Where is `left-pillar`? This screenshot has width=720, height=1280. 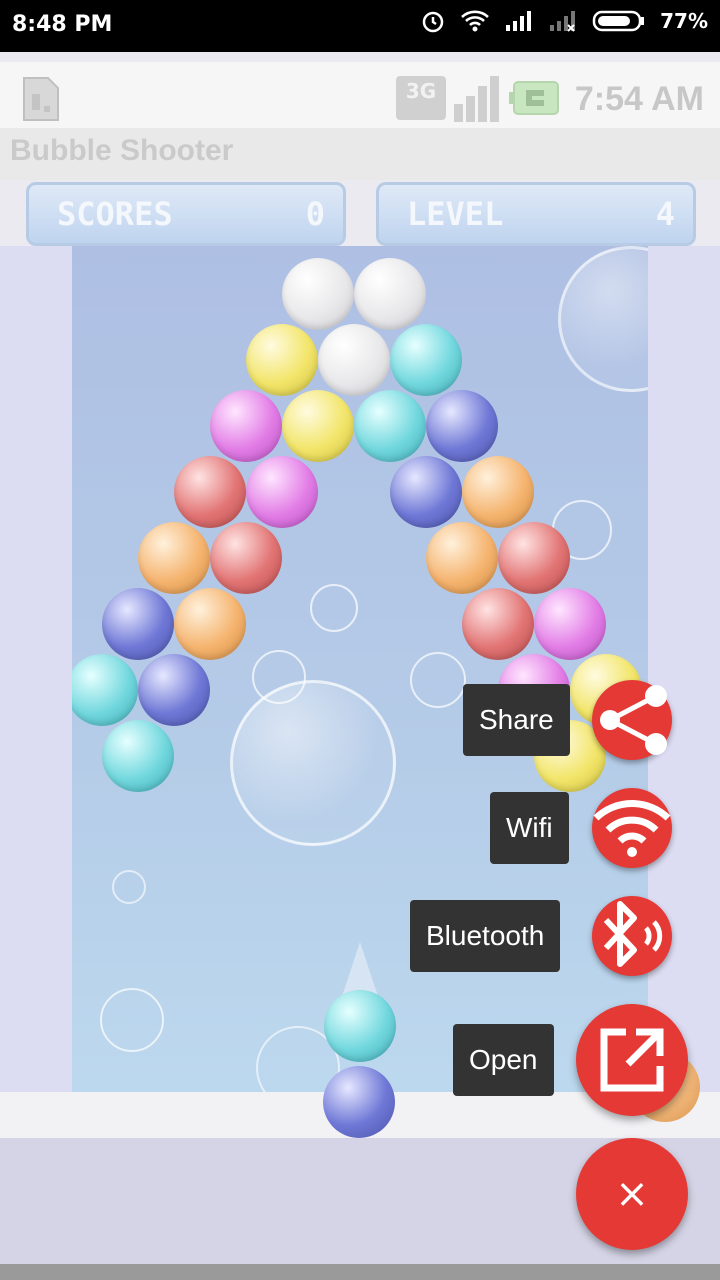 left-pillar is located at coordinates (36, 669).